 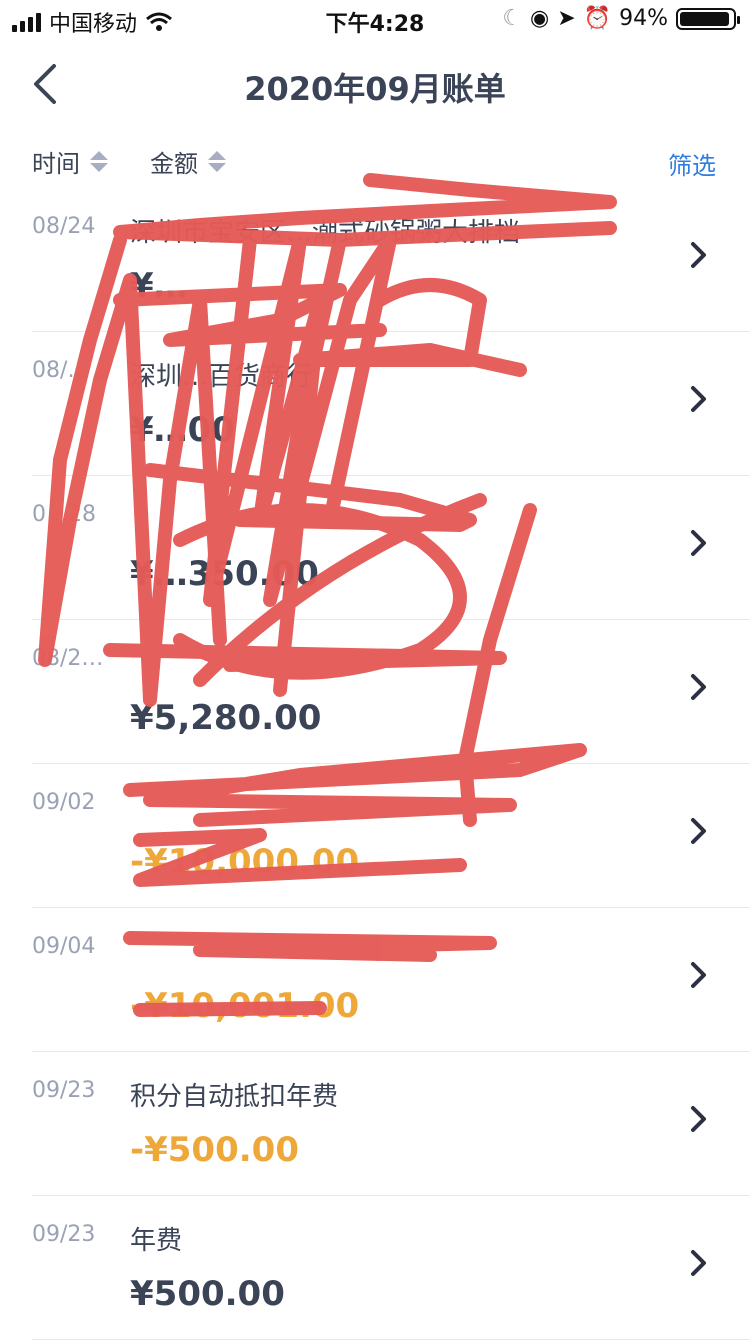 I want to click on transaction-description: 深圳市宝安区…潮式砂锅粥大排档, so click(x=325, y=233).